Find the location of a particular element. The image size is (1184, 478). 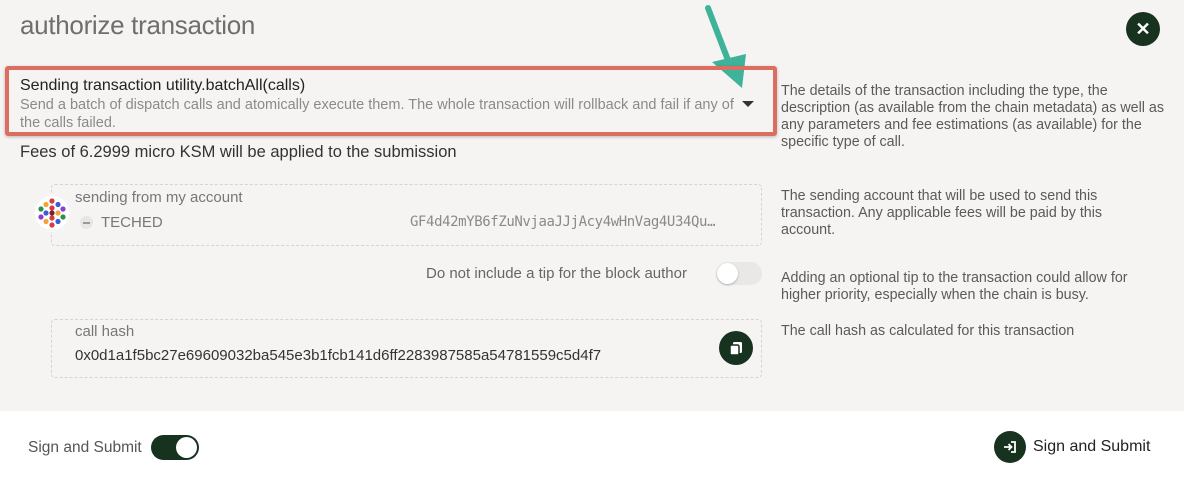

account-status-icon is located at coordinates (86, 222).